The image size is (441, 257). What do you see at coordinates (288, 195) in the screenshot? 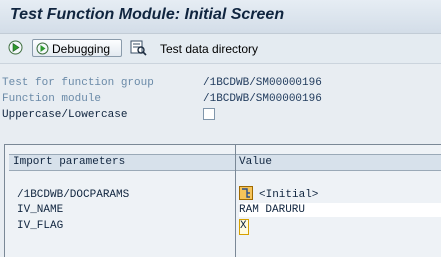
I see `param-value: <Initial>` at bounding box center [288, 195].